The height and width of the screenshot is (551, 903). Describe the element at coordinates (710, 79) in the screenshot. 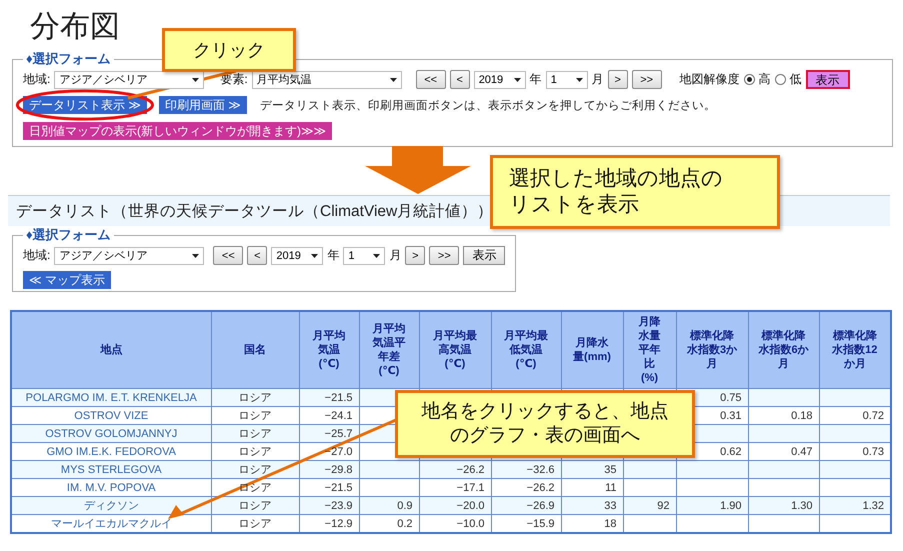

I see `resolution-label: 地図解像度` at that location.